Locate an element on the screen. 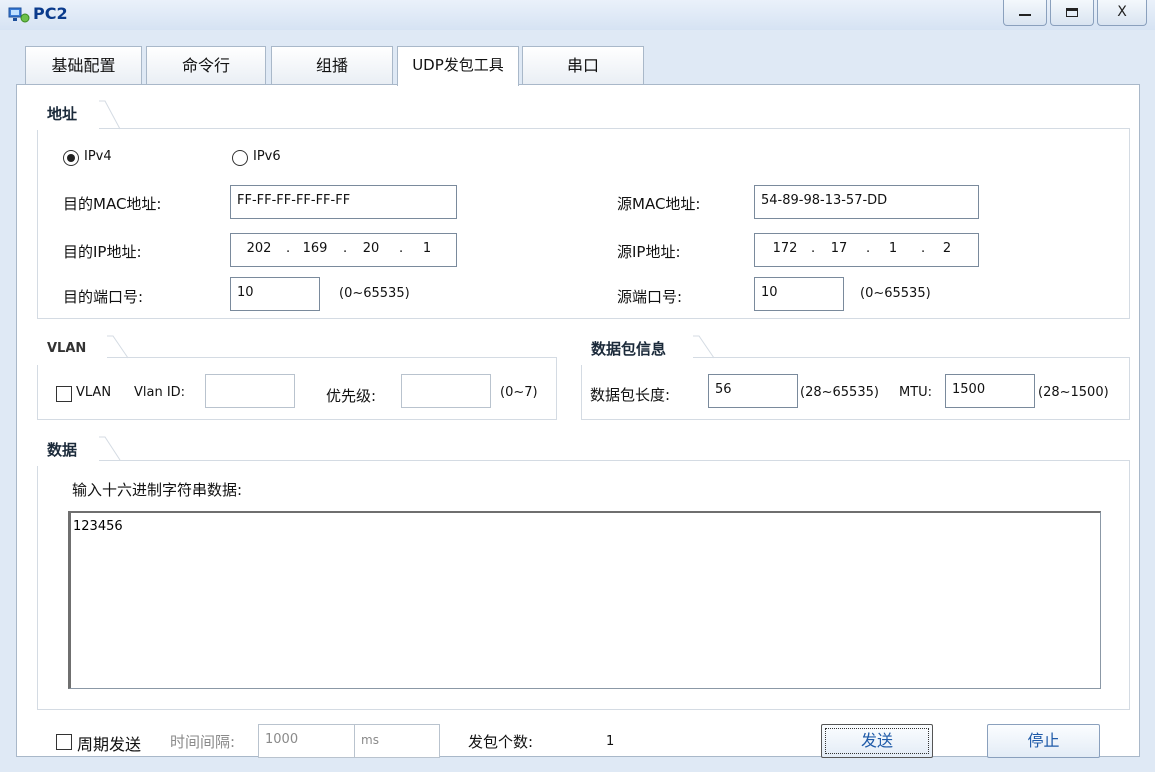 The height and width of the screenshot is (772, 1155). minimize-button is located at coordinates (1025, 13).